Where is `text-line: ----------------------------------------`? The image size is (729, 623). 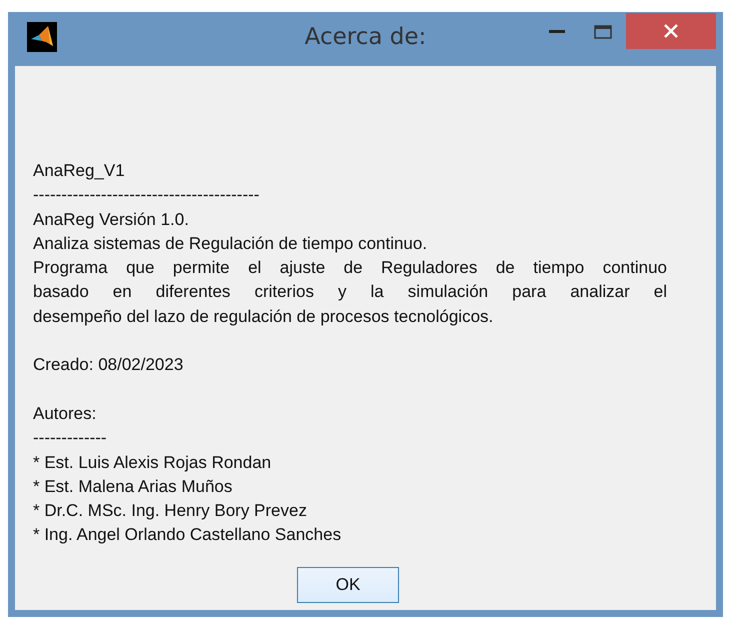
text-line: ---------------------------------------- is located at coordinates (146, 195).